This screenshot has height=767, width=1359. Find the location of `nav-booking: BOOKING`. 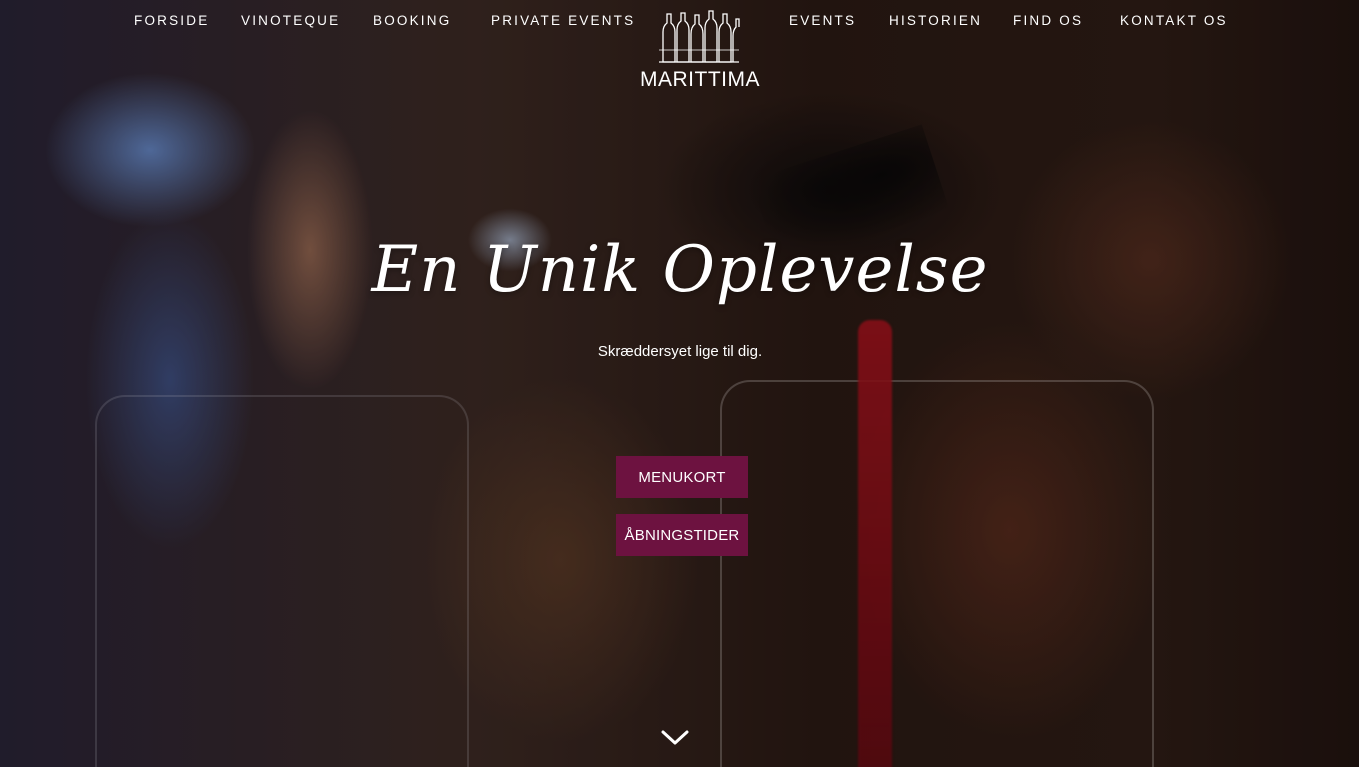

nav-booking: BOOKING is located at coordinates (412, 21).